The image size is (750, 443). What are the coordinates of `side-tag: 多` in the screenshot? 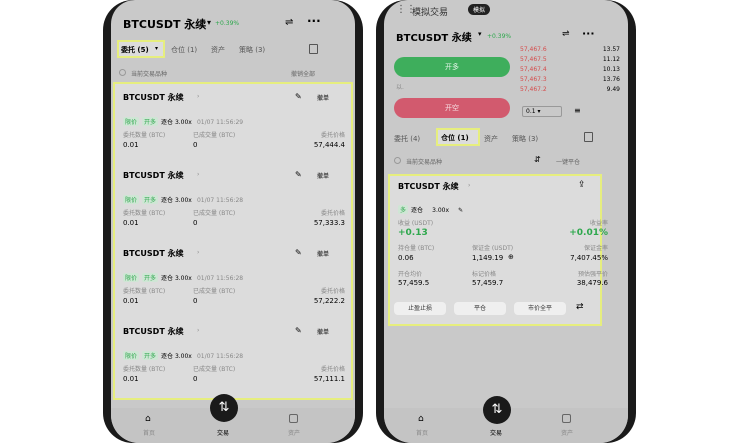 It's located at (403, 209).